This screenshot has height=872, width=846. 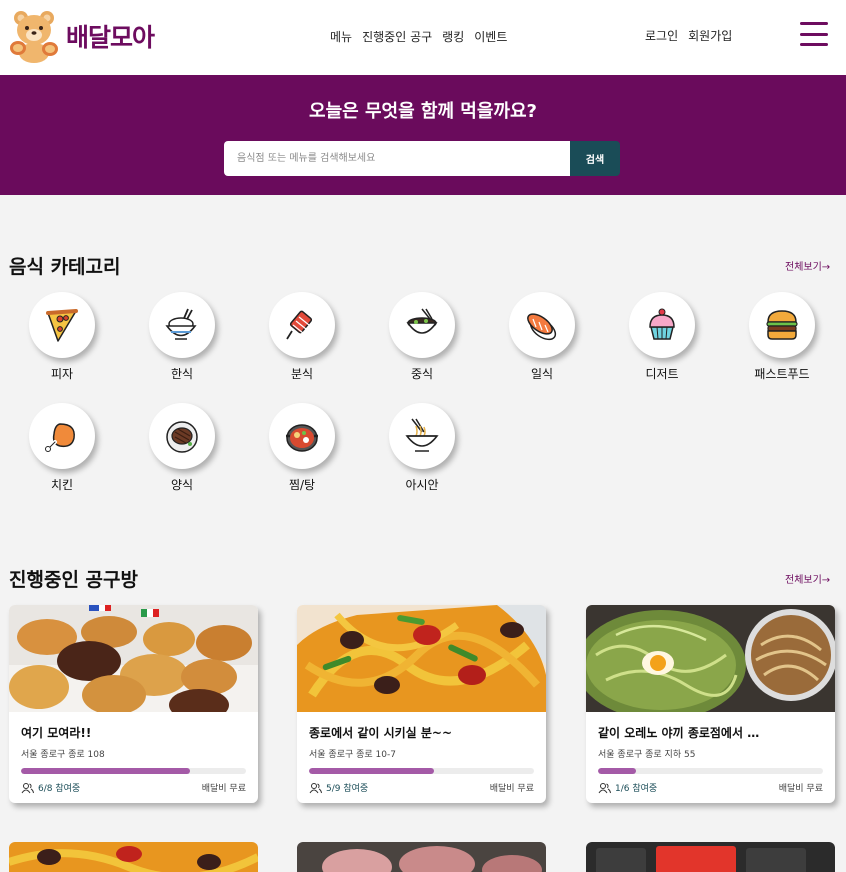 I want to click on hero-title: 오늘은 무엇을 함께 먹을까요?, so click(x=423, y=111).